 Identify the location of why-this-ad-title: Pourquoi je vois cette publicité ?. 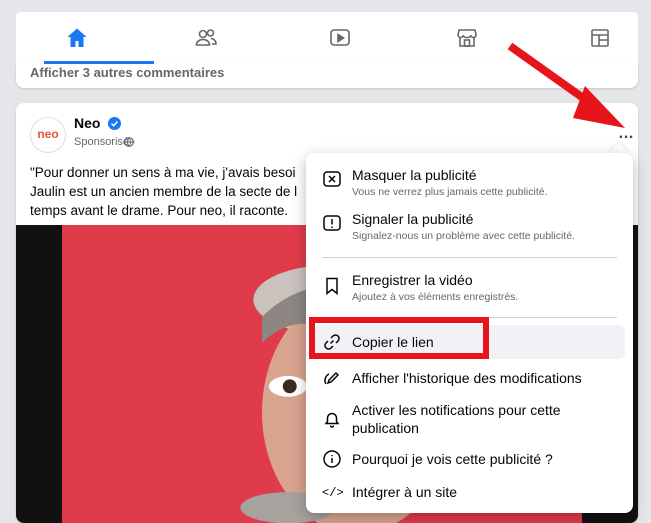
(452, 459).